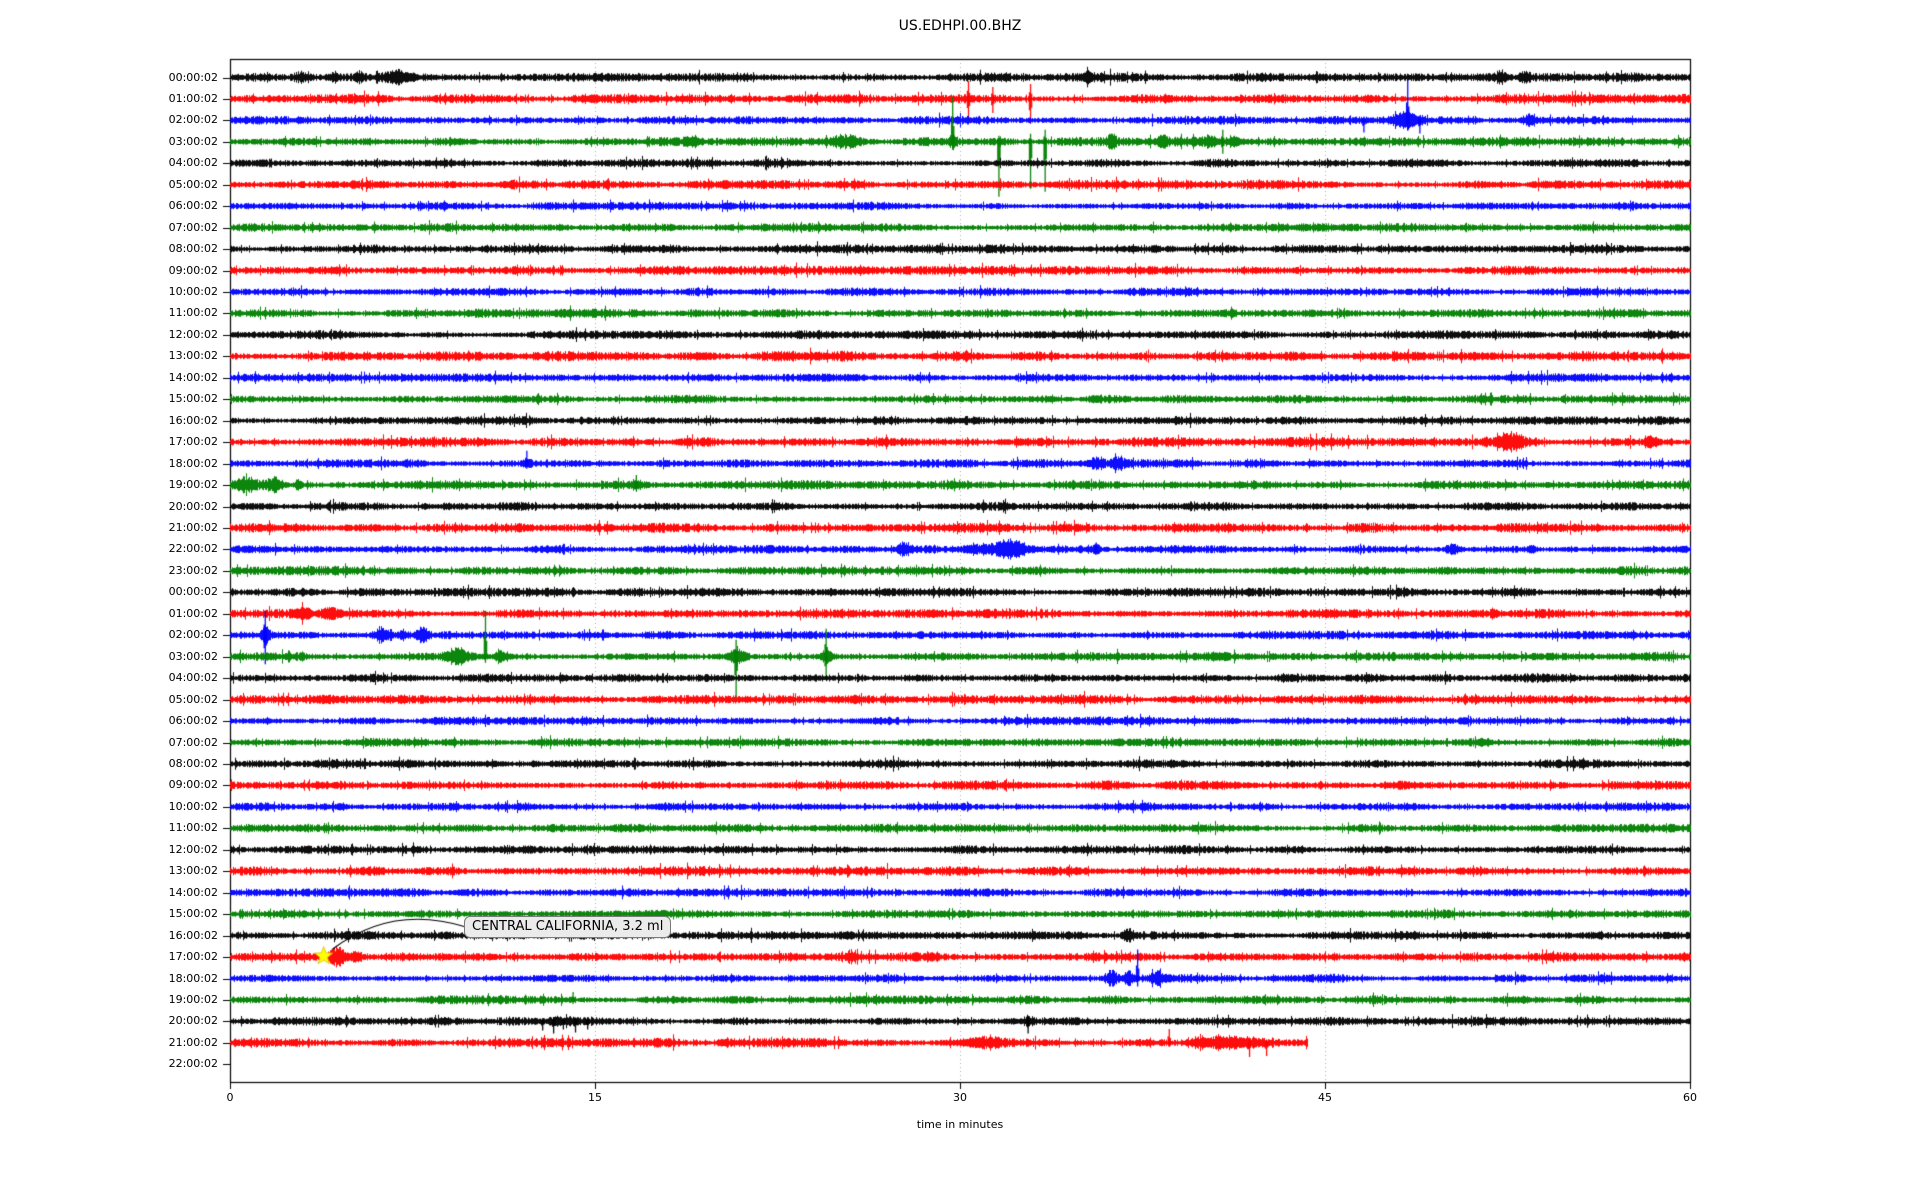 This screenshot has height=1200, width=1920. I want to click on y-tick-label: 23:00:02, so click(193, 570).